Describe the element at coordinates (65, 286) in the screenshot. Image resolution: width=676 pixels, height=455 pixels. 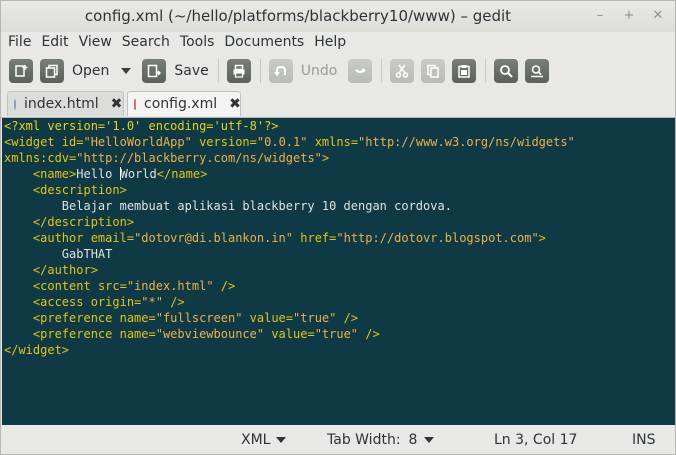
I see `code-token: <content` at that location.